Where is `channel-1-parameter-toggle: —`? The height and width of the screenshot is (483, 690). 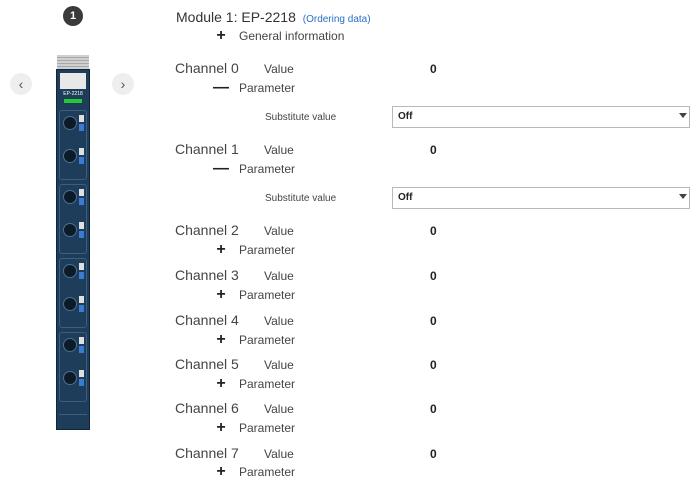
channel-1-parameter-toggle: — is located at coordinates (221, 168).